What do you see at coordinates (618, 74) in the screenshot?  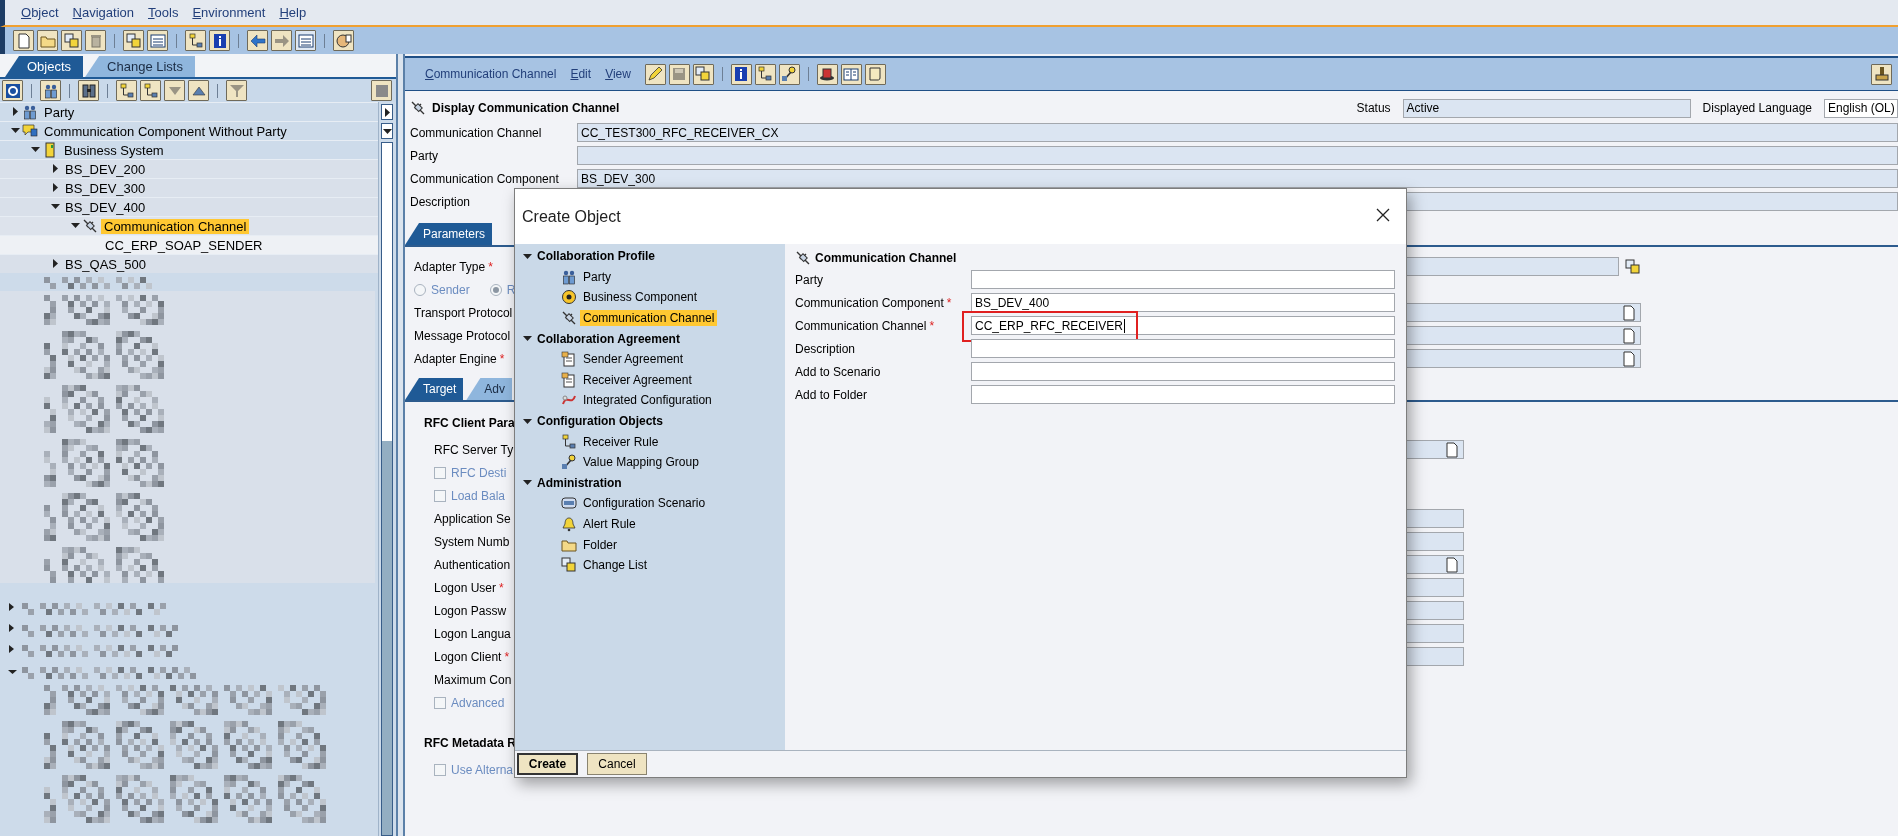 I see `menu-item: View` at bounding box center [618, 74].